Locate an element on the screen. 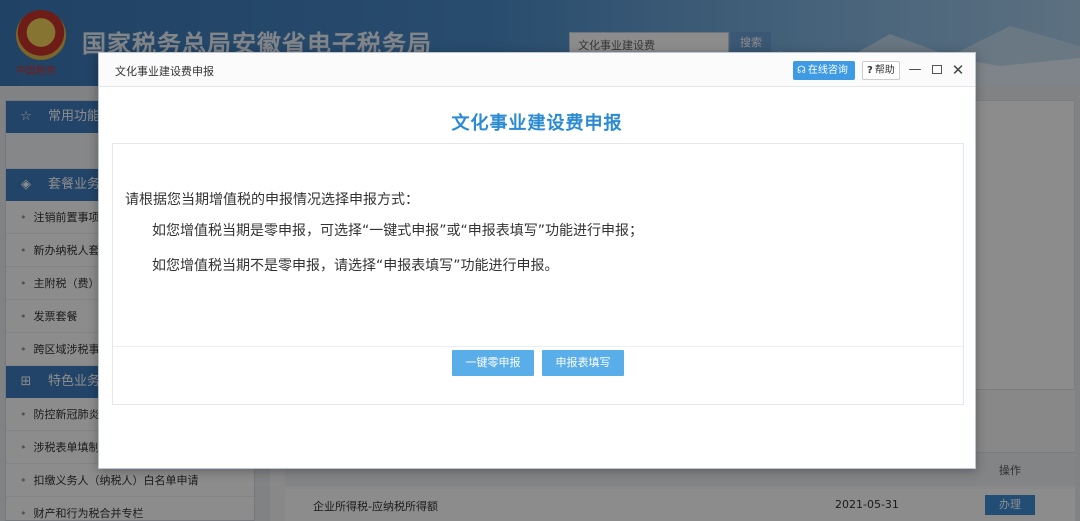  dialog-heading: 文化事业建设费申报 is located at coordinates (537, 123).